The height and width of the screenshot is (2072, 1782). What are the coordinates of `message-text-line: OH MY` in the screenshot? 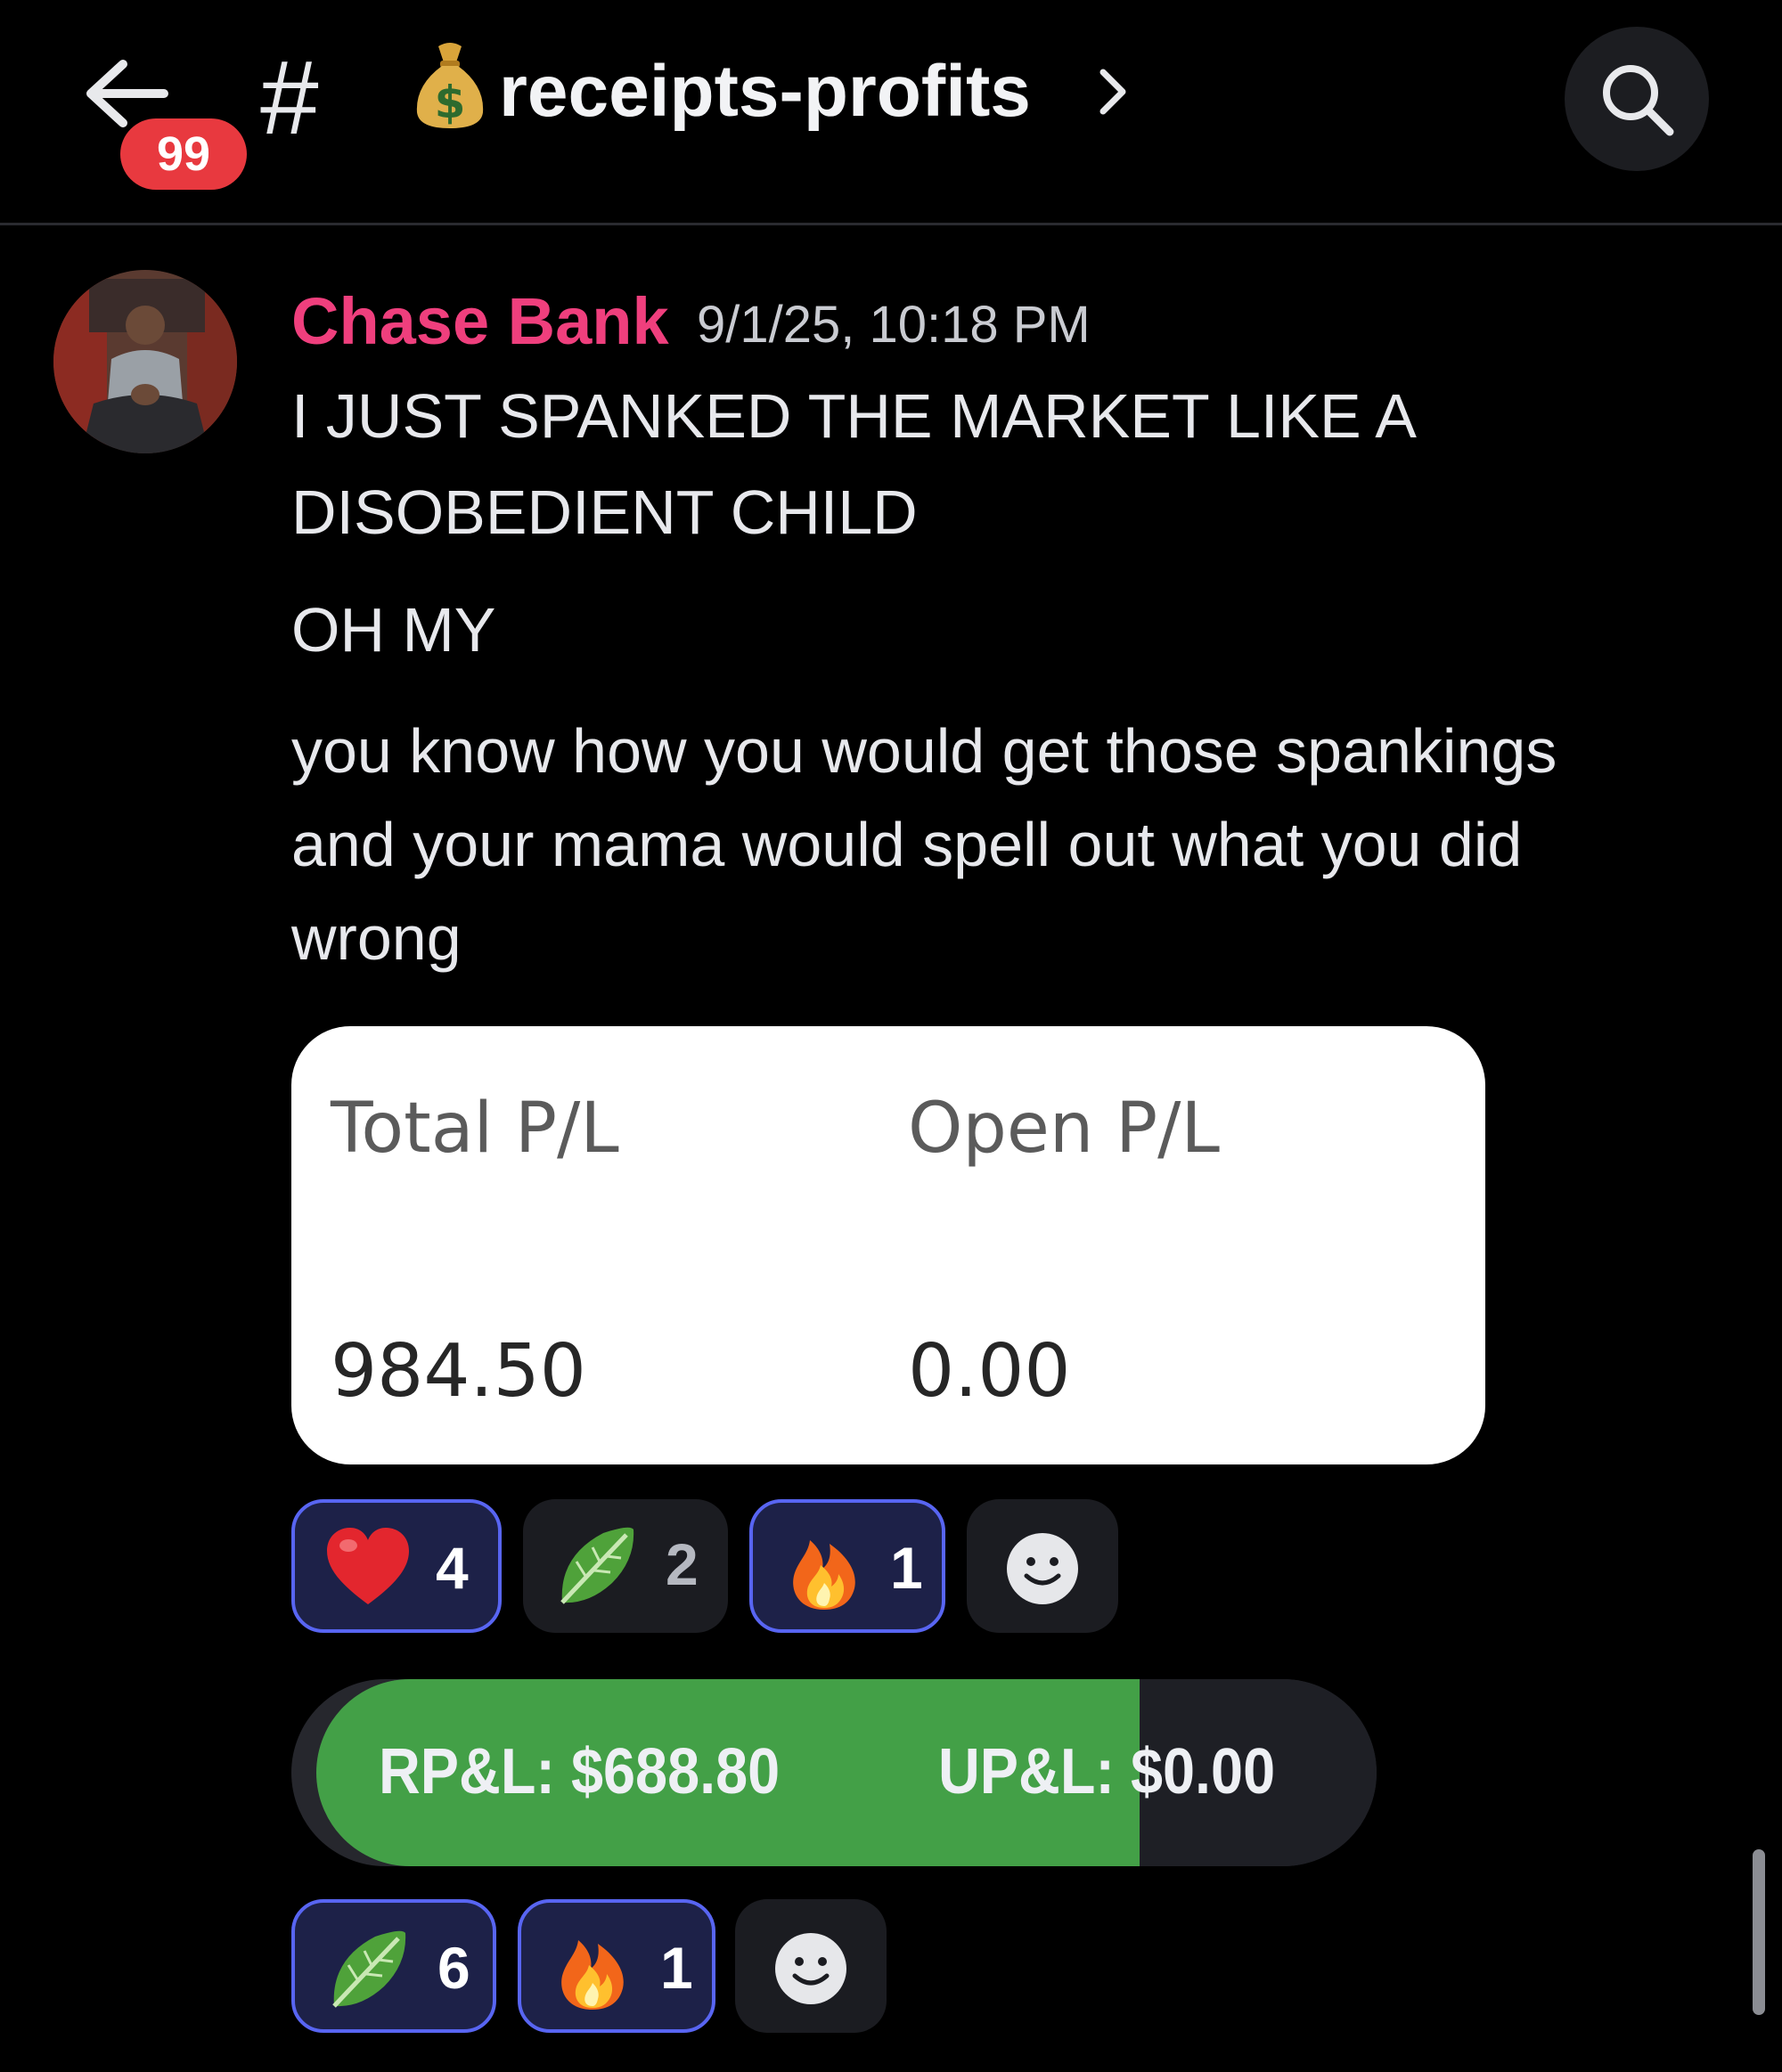 It's located at (394, 630).